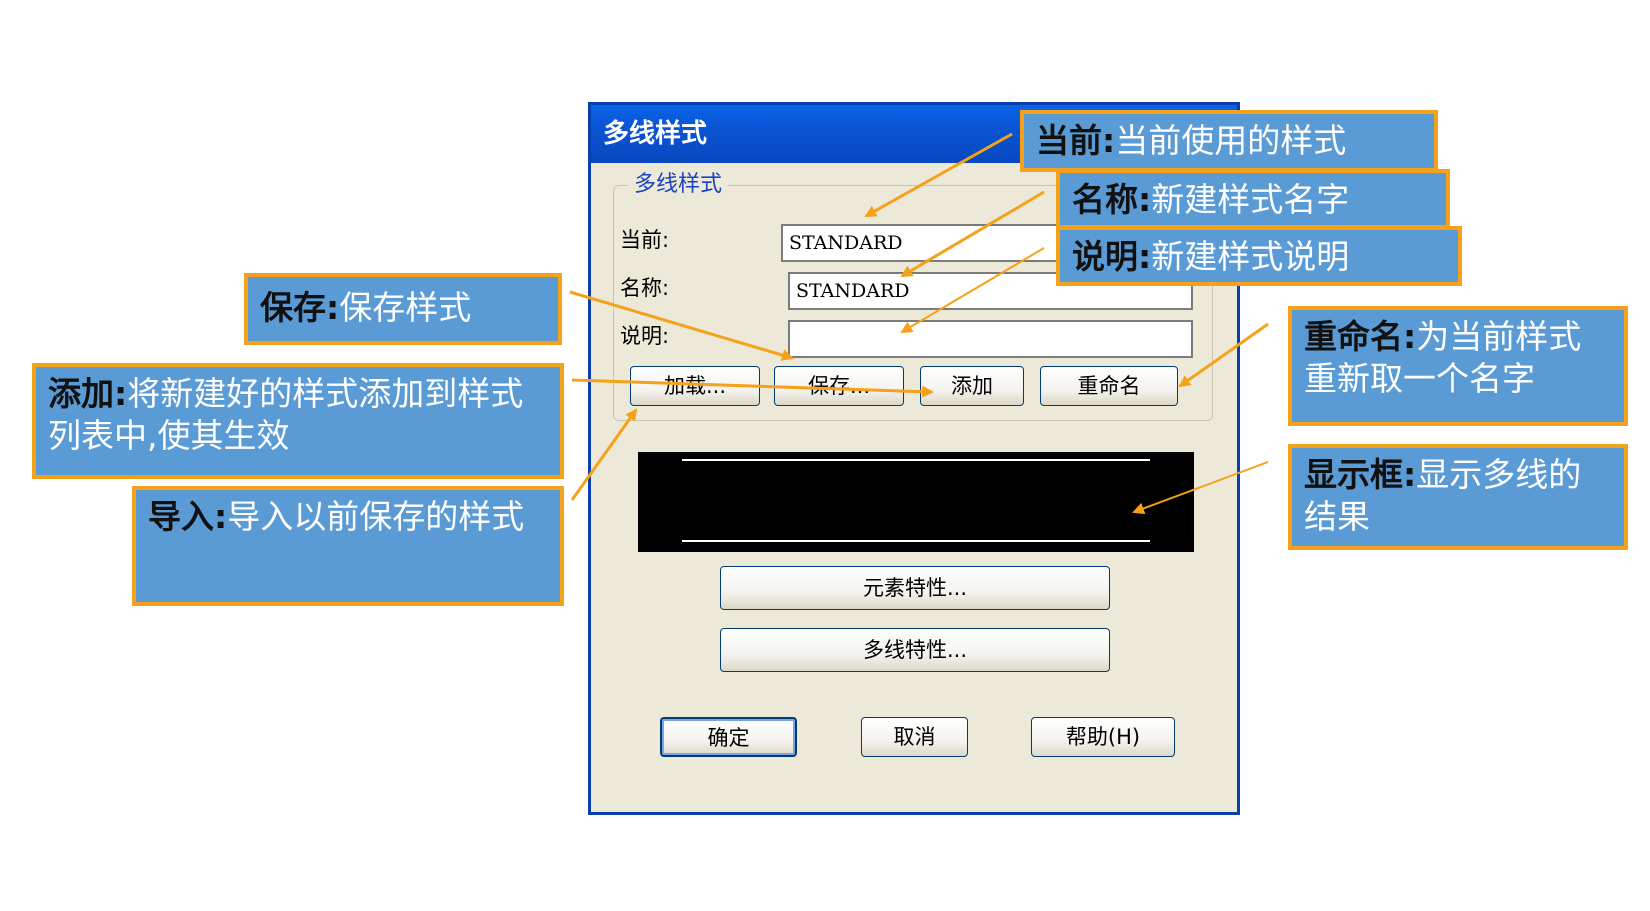 The height and width of the screenshot is (911, 1650). Describe the element at coordinates (1360, 474) in the screenshot. I see `callout-display-term: 显示框:` at that location.